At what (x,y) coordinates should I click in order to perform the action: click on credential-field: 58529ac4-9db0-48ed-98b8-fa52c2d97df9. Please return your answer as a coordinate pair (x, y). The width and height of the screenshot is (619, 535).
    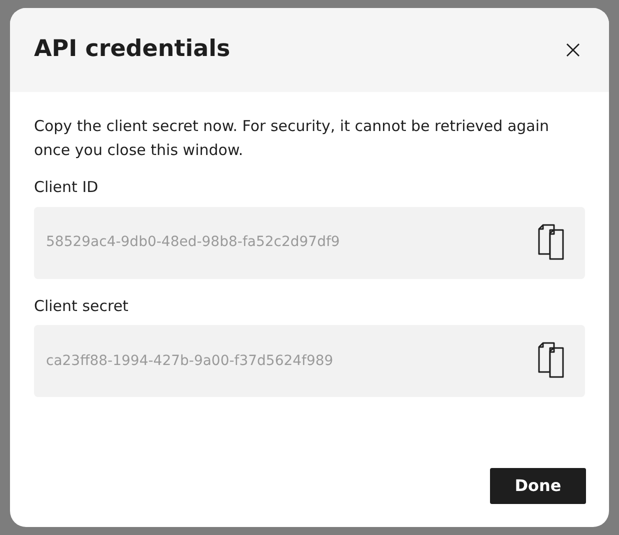
    Looking at the image, I should click on (309, 242).